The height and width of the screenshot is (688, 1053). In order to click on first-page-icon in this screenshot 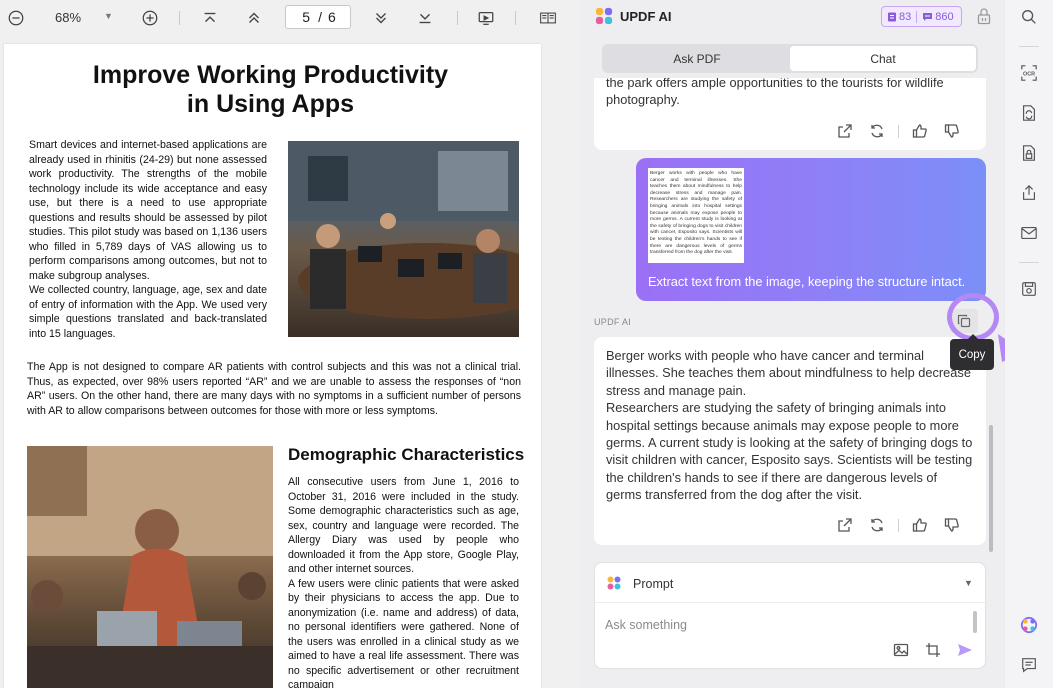, I will do `click(210, 18)`.